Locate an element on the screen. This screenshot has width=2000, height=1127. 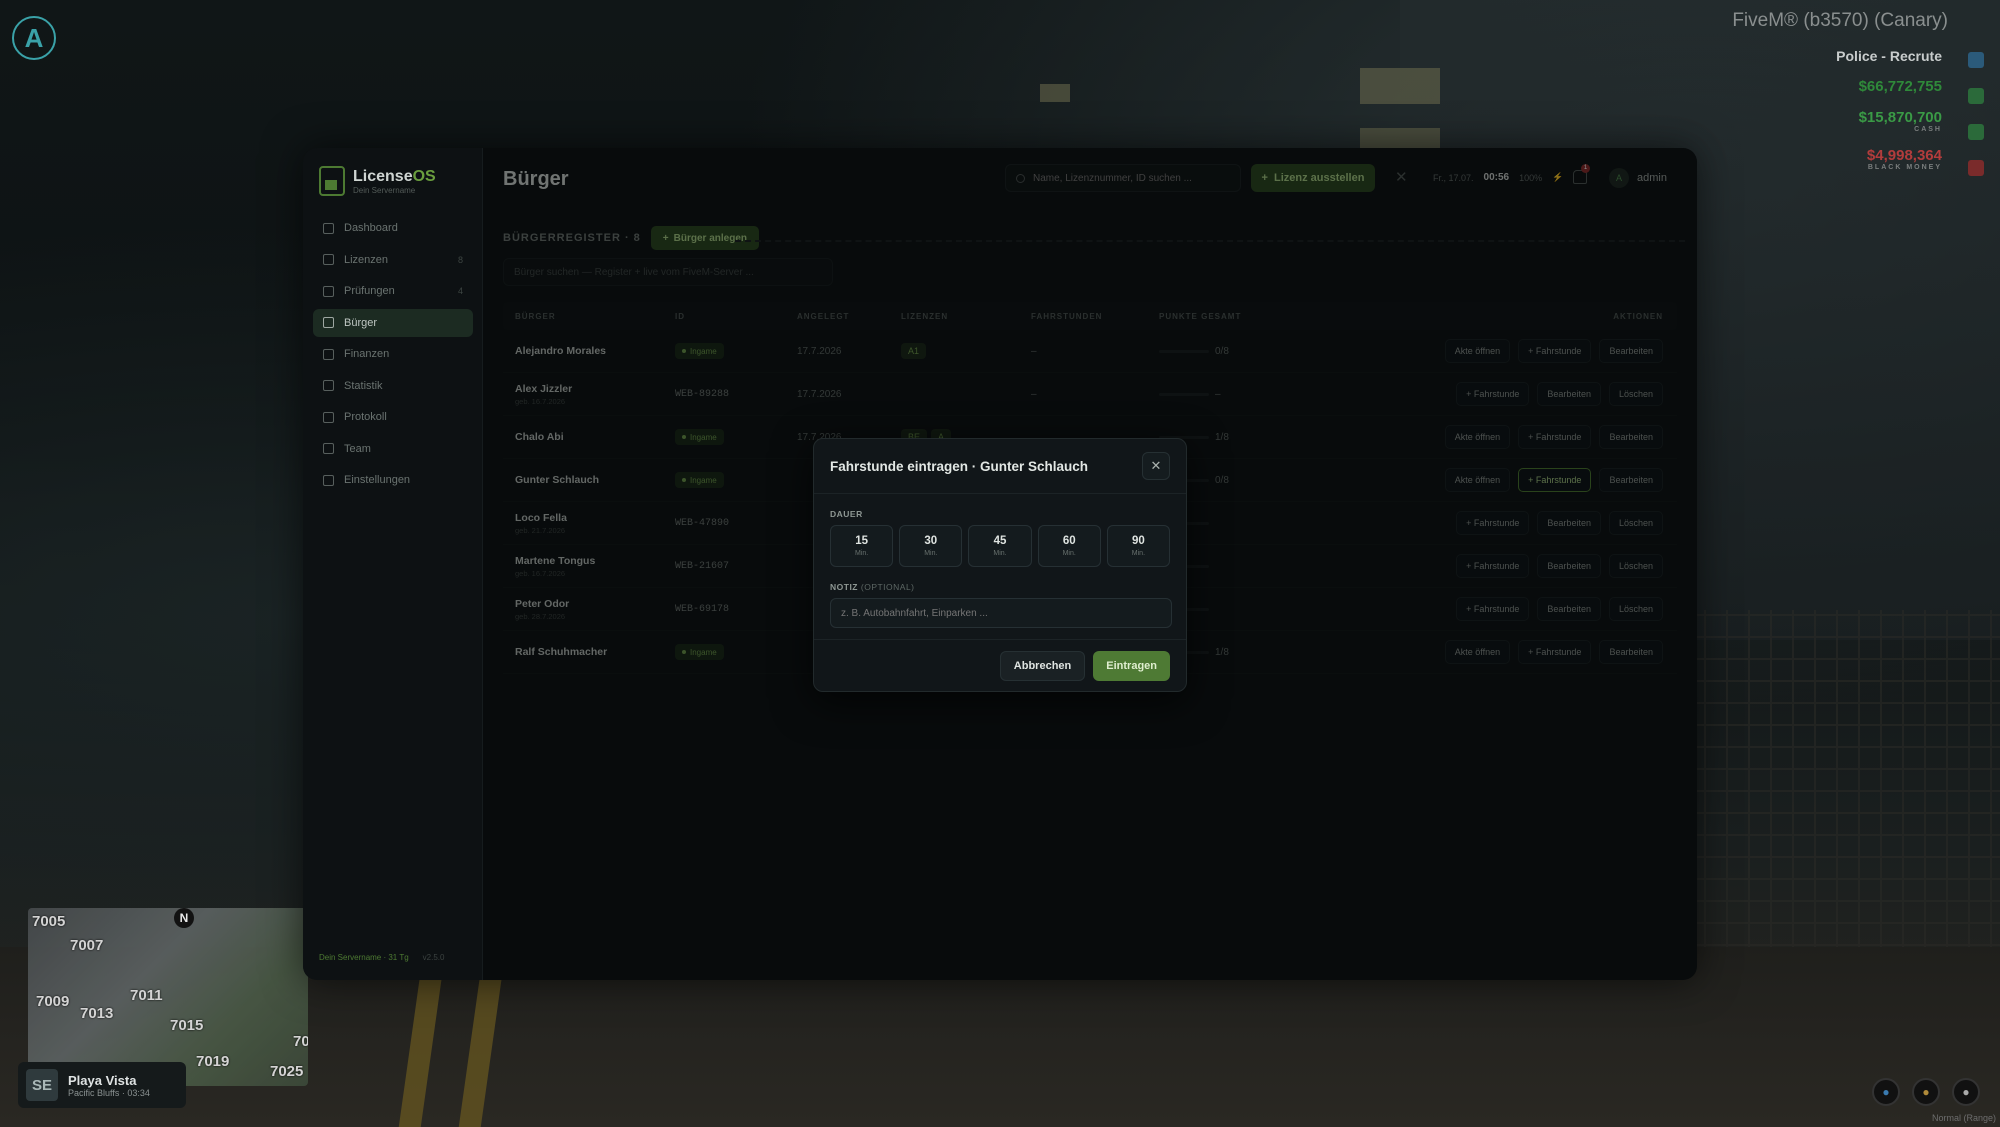
brand: LicenseOS Dein Servername is located at coordinates (377, 181).